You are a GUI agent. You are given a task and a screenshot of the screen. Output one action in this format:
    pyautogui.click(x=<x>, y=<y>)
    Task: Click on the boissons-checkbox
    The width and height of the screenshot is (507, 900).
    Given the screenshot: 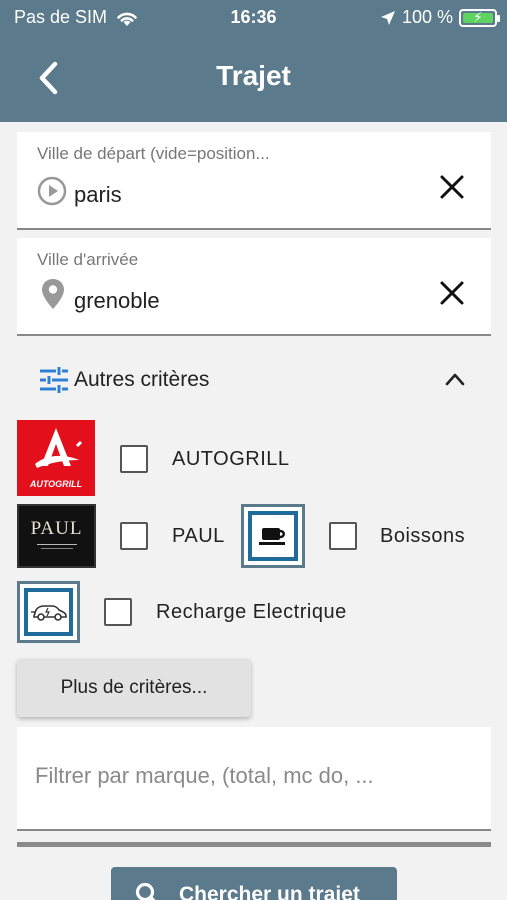 What is the action you would take?
    pyautogui.click(x=343, y=536)
    